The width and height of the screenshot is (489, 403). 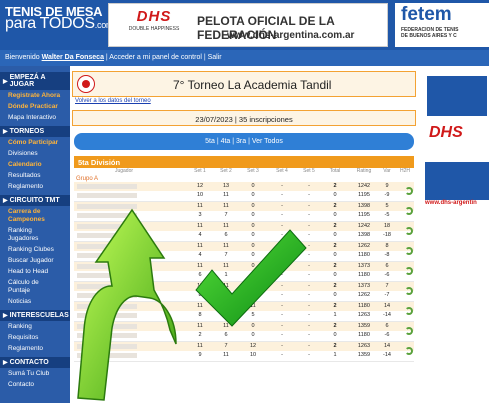 I want to click on table-cell: 5, so click(x=253, y=315).